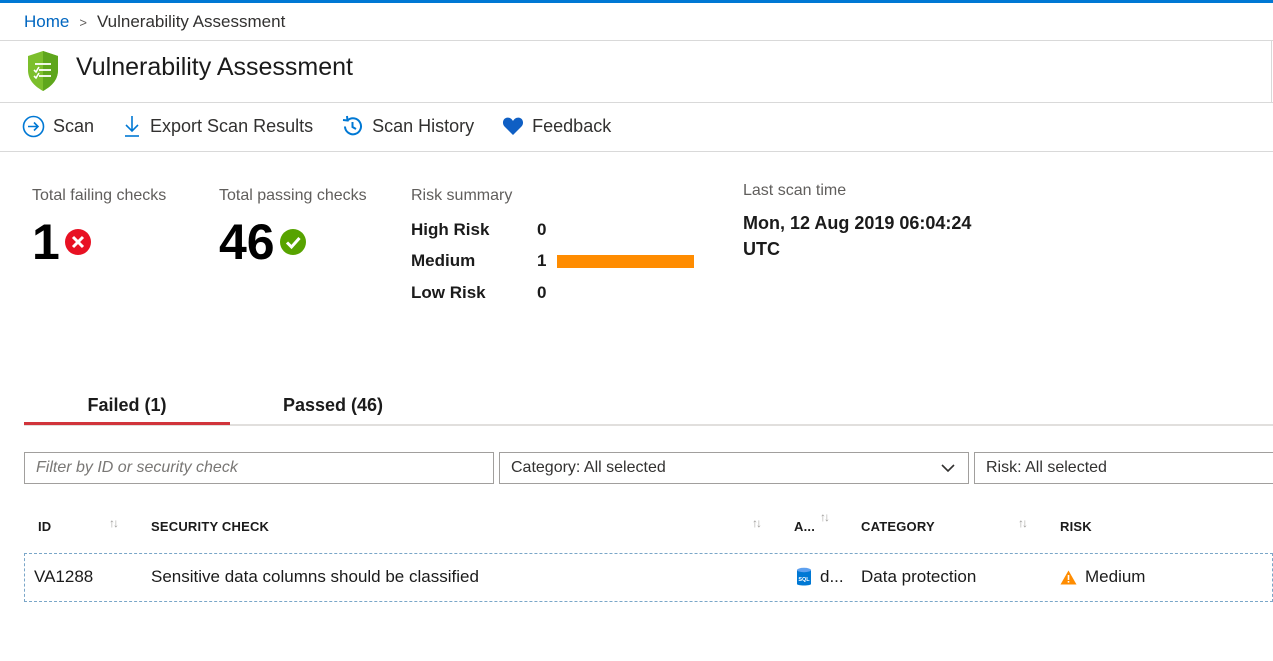 Image resolution: width=1273 pixels, height=661 pixels. I want to click on column-header-risk: RISK, so click(1076, 526).